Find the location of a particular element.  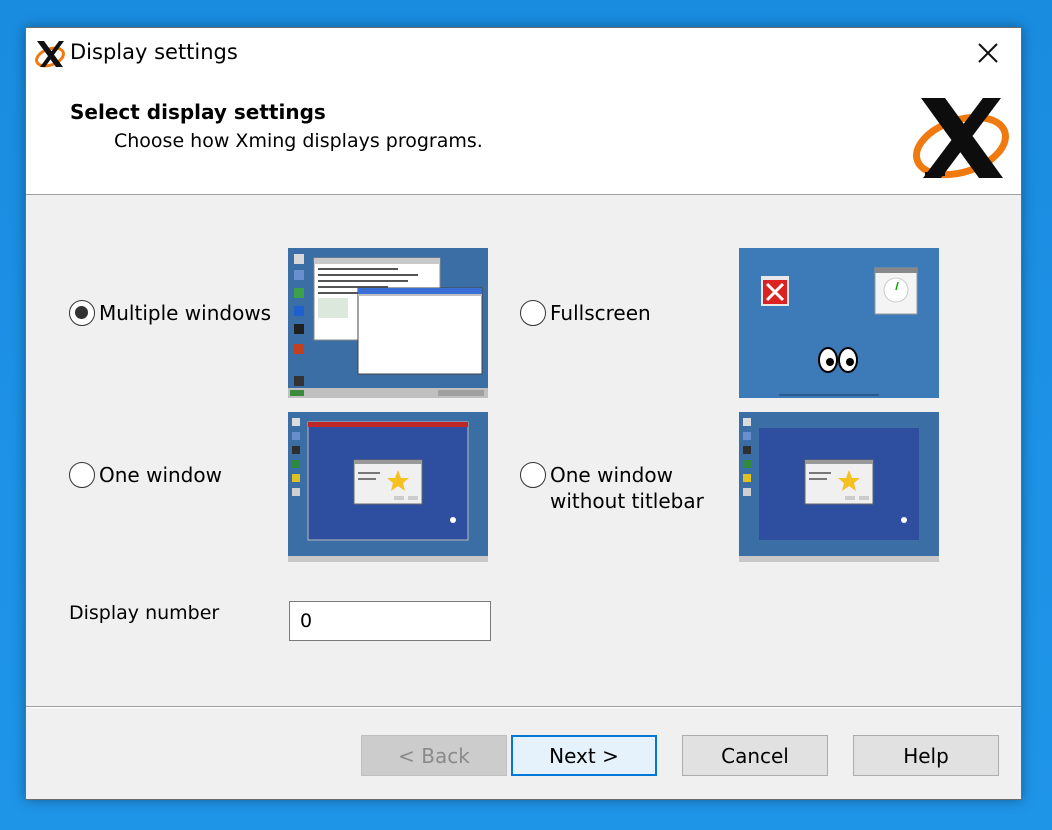

preview-one-window is located at coordinates (388, 487).